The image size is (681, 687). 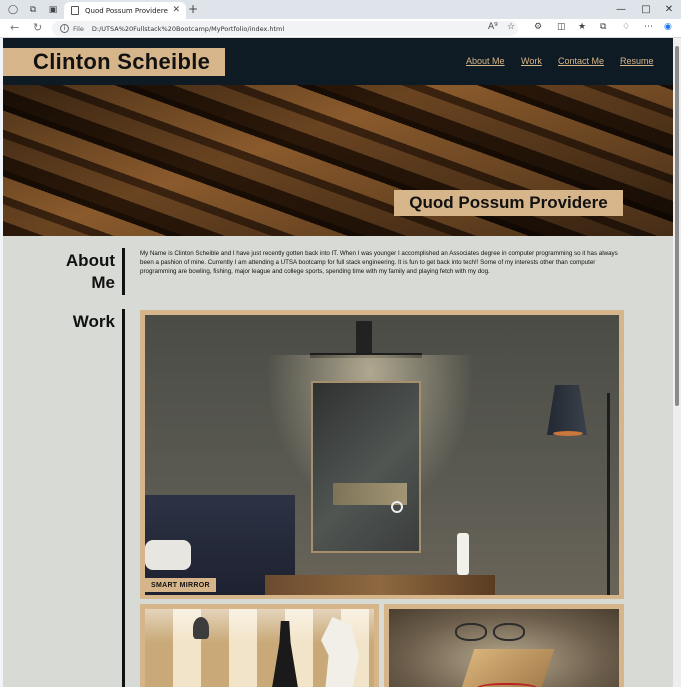 I want to click on about-heading: About Me, so click(x=79, y=272).